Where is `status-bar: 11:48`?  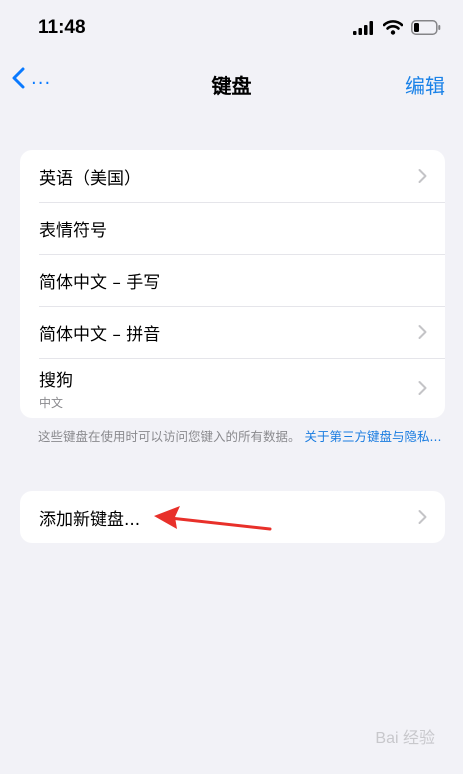
status-bar: 11:48 is located at coordinates (231, 29).